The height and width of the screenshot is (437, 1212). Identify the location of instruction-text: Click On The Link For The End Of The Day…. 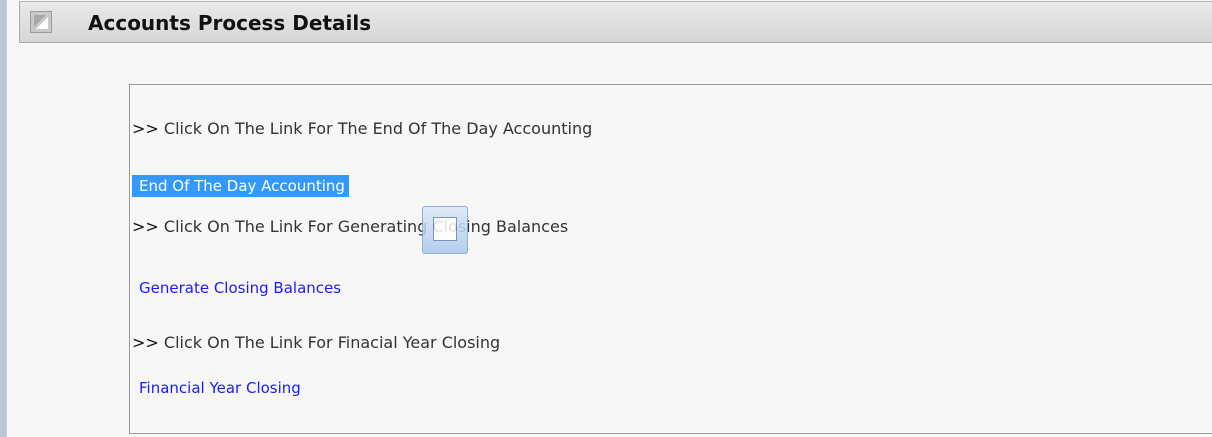
(378, 128).